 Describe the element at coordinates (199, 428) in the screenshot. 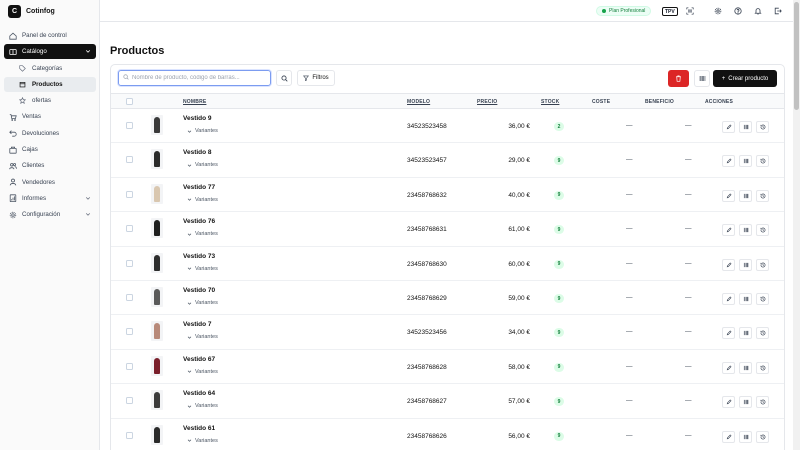

I see `product-name: Vestido 61` at that location.